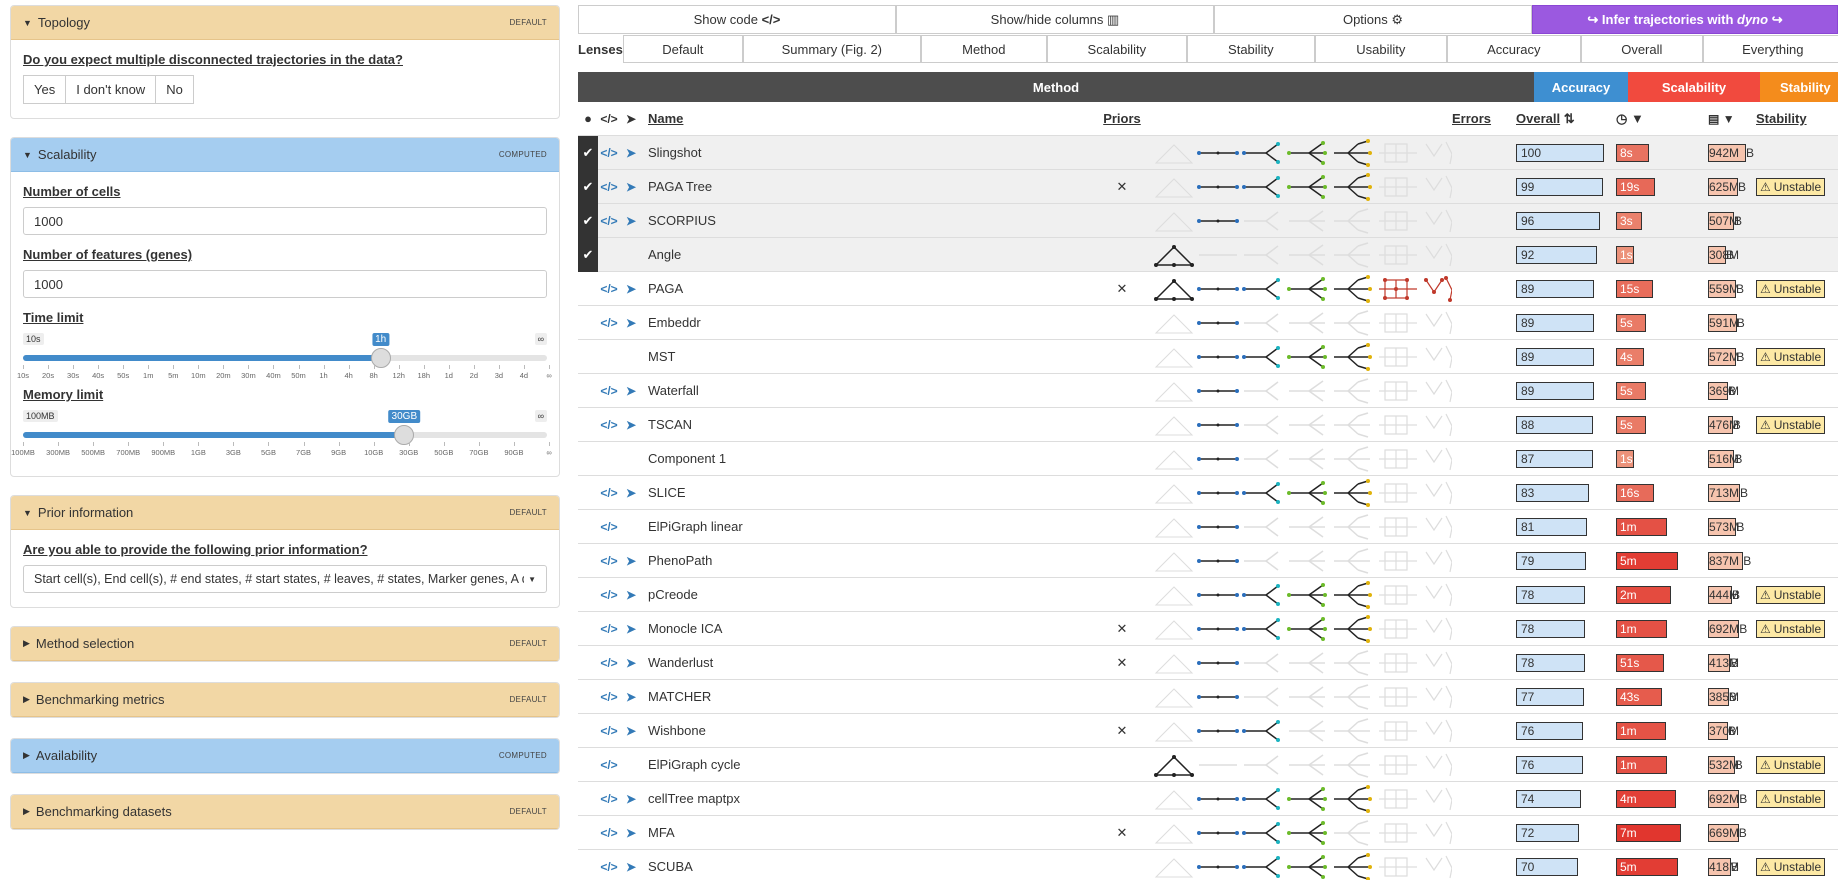 The width and height of the screenshot is (1838, 880). What do you see at coordinates (1538, 118) in the screenshot?
I see `overall-column-header: Overall` at bounding box center [1538, 118].